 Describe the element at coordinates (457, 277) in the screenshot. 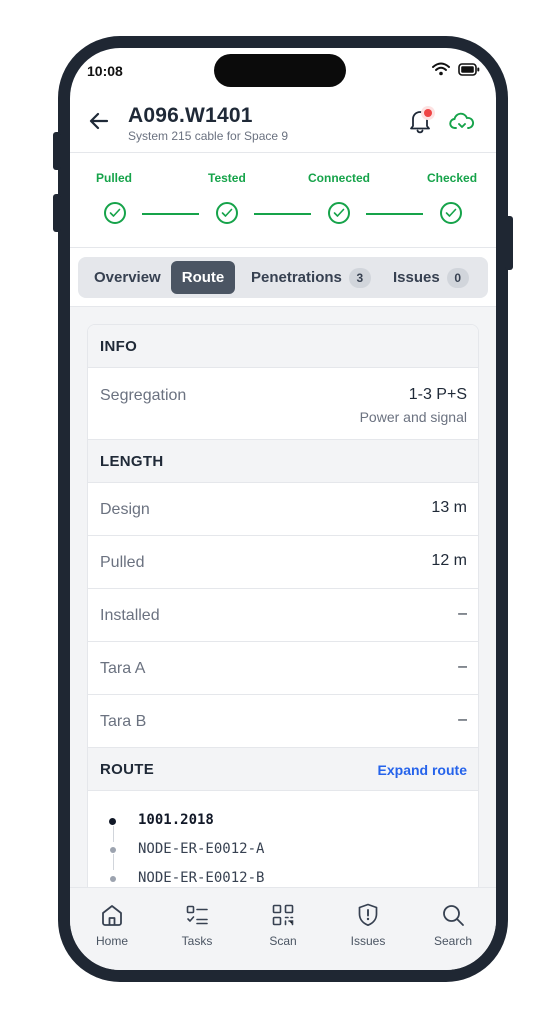

I see `count-badge: 0` at that location.